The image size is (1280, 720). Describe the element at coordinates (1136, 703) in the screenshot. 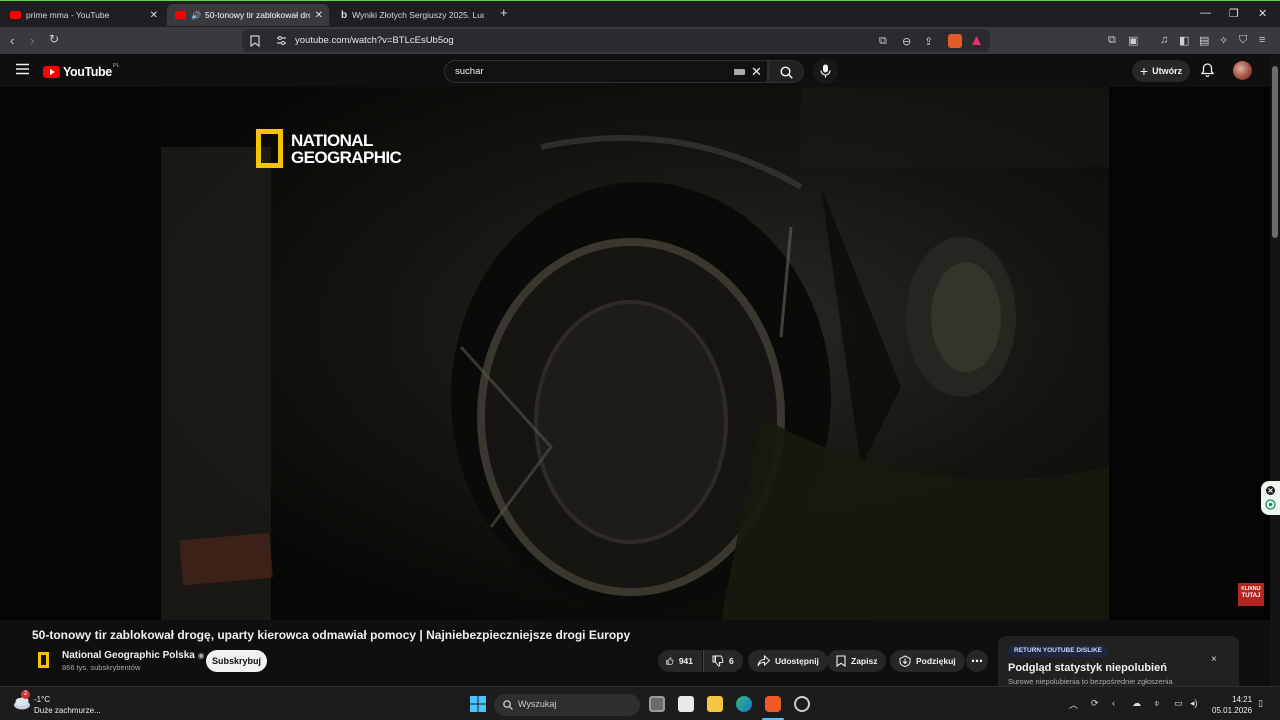

I see `cloud-tray-icon: ☁` at that location.